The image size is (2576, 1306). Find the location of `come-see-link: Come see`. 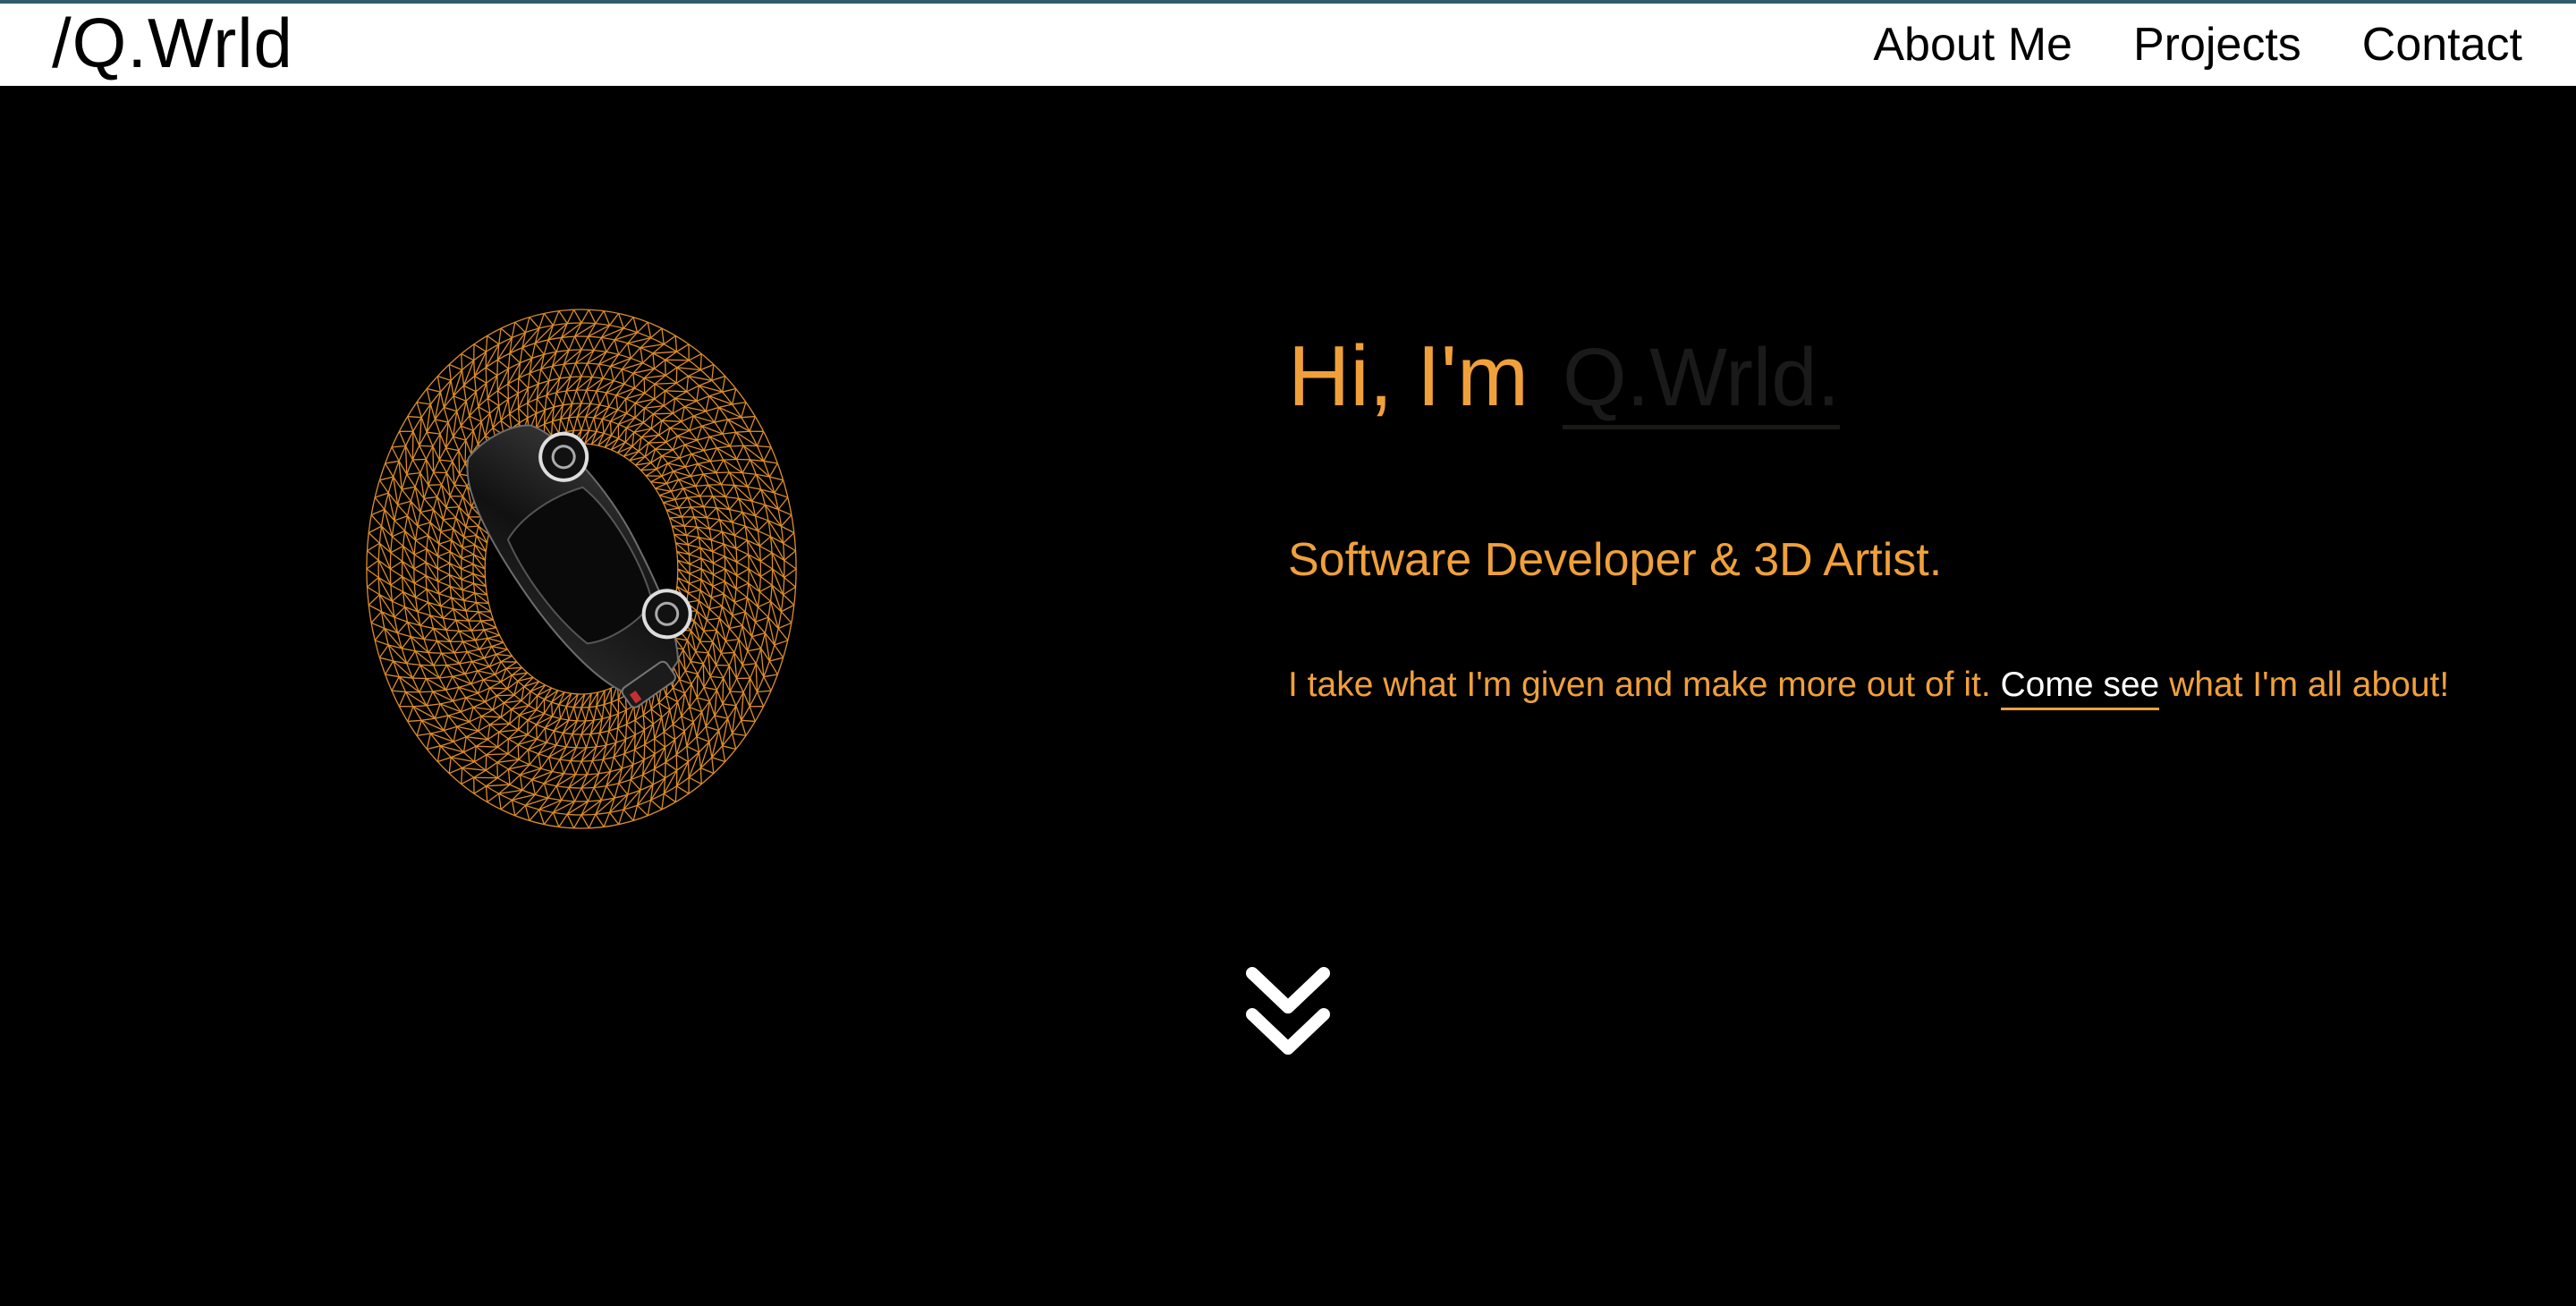

come-see-link: Come see is located at coordinates (2080, 688).